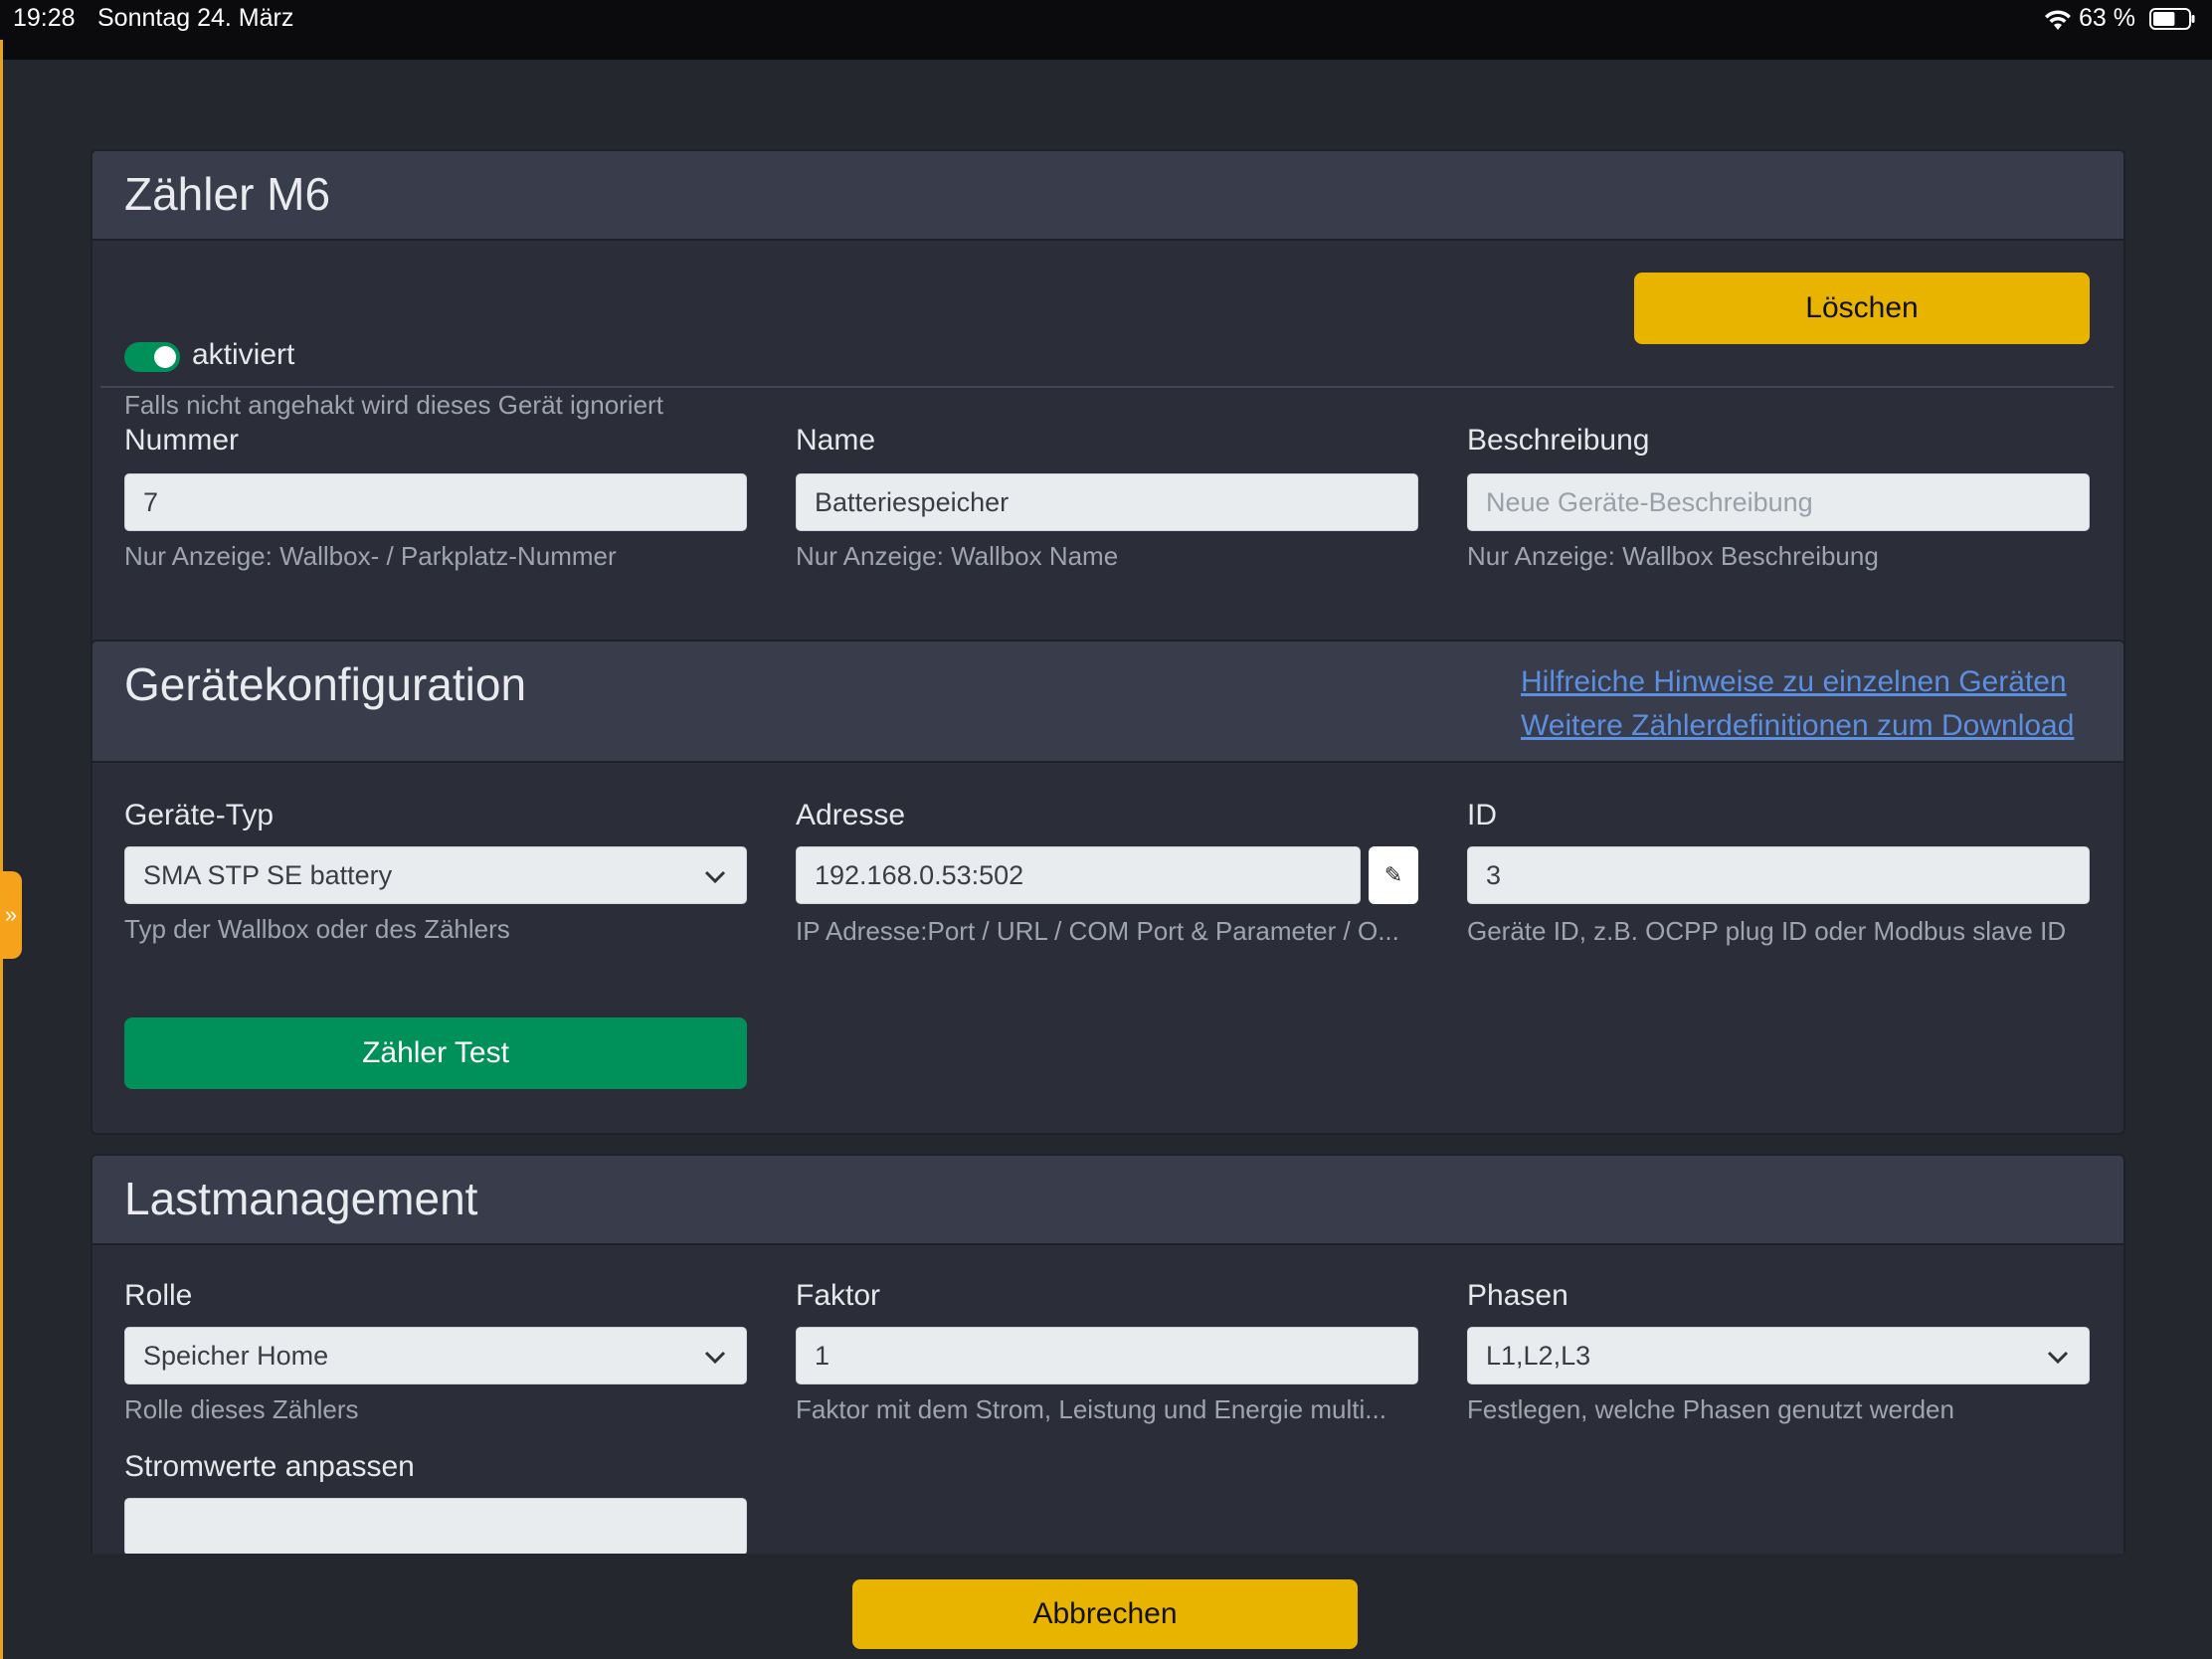  What do you see at coordinates (1482, 815) in the screenshot?
I see `id-label: ID` at bounding box center [1482, 815].